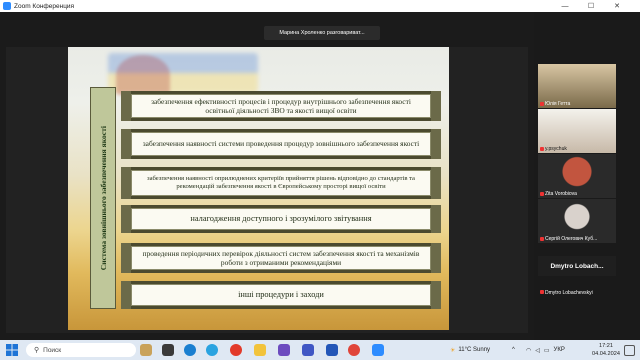  I want to click on hidden-icons-button: ^, so click(513, 350).